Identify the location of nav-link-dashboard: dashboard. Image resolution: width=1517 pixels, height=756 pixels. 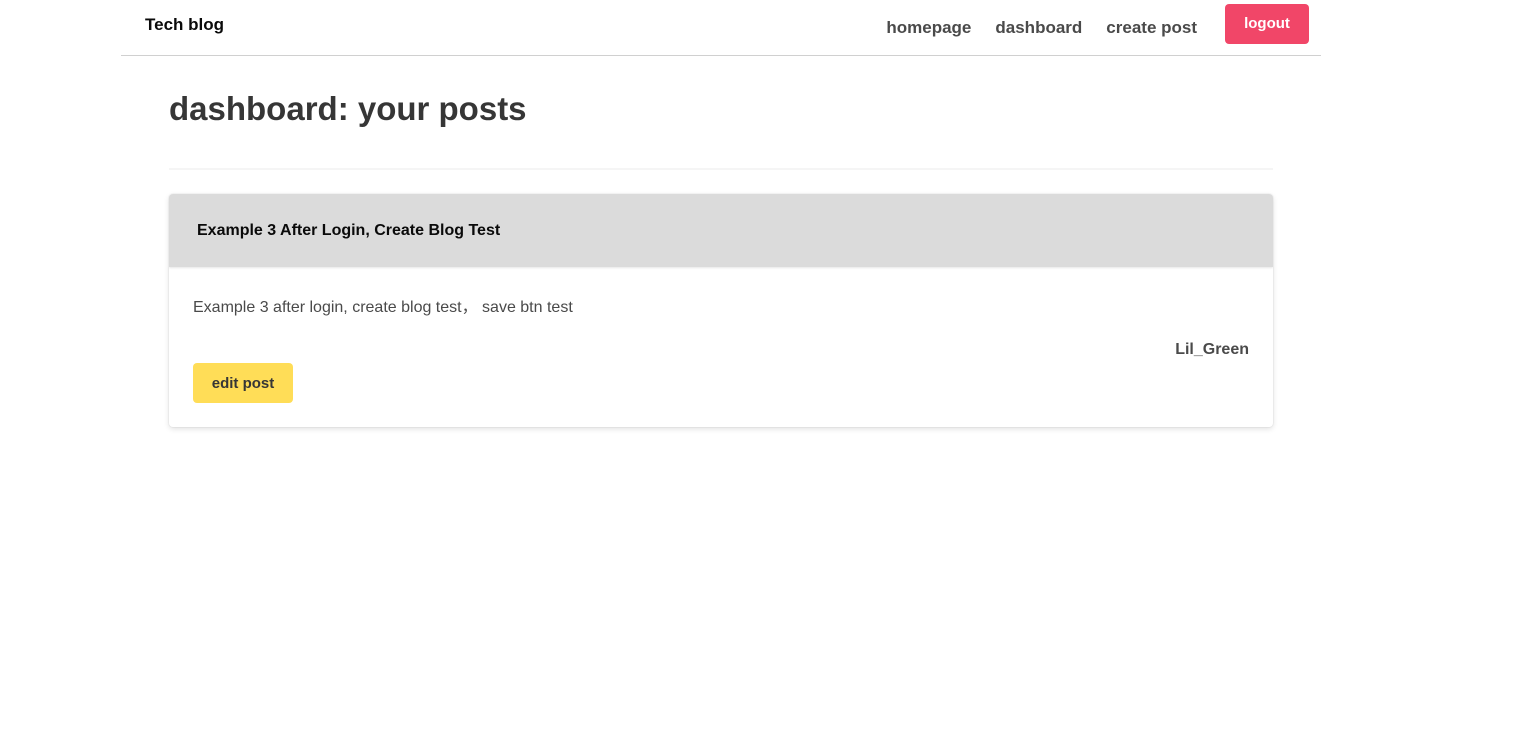
(1038, 28).